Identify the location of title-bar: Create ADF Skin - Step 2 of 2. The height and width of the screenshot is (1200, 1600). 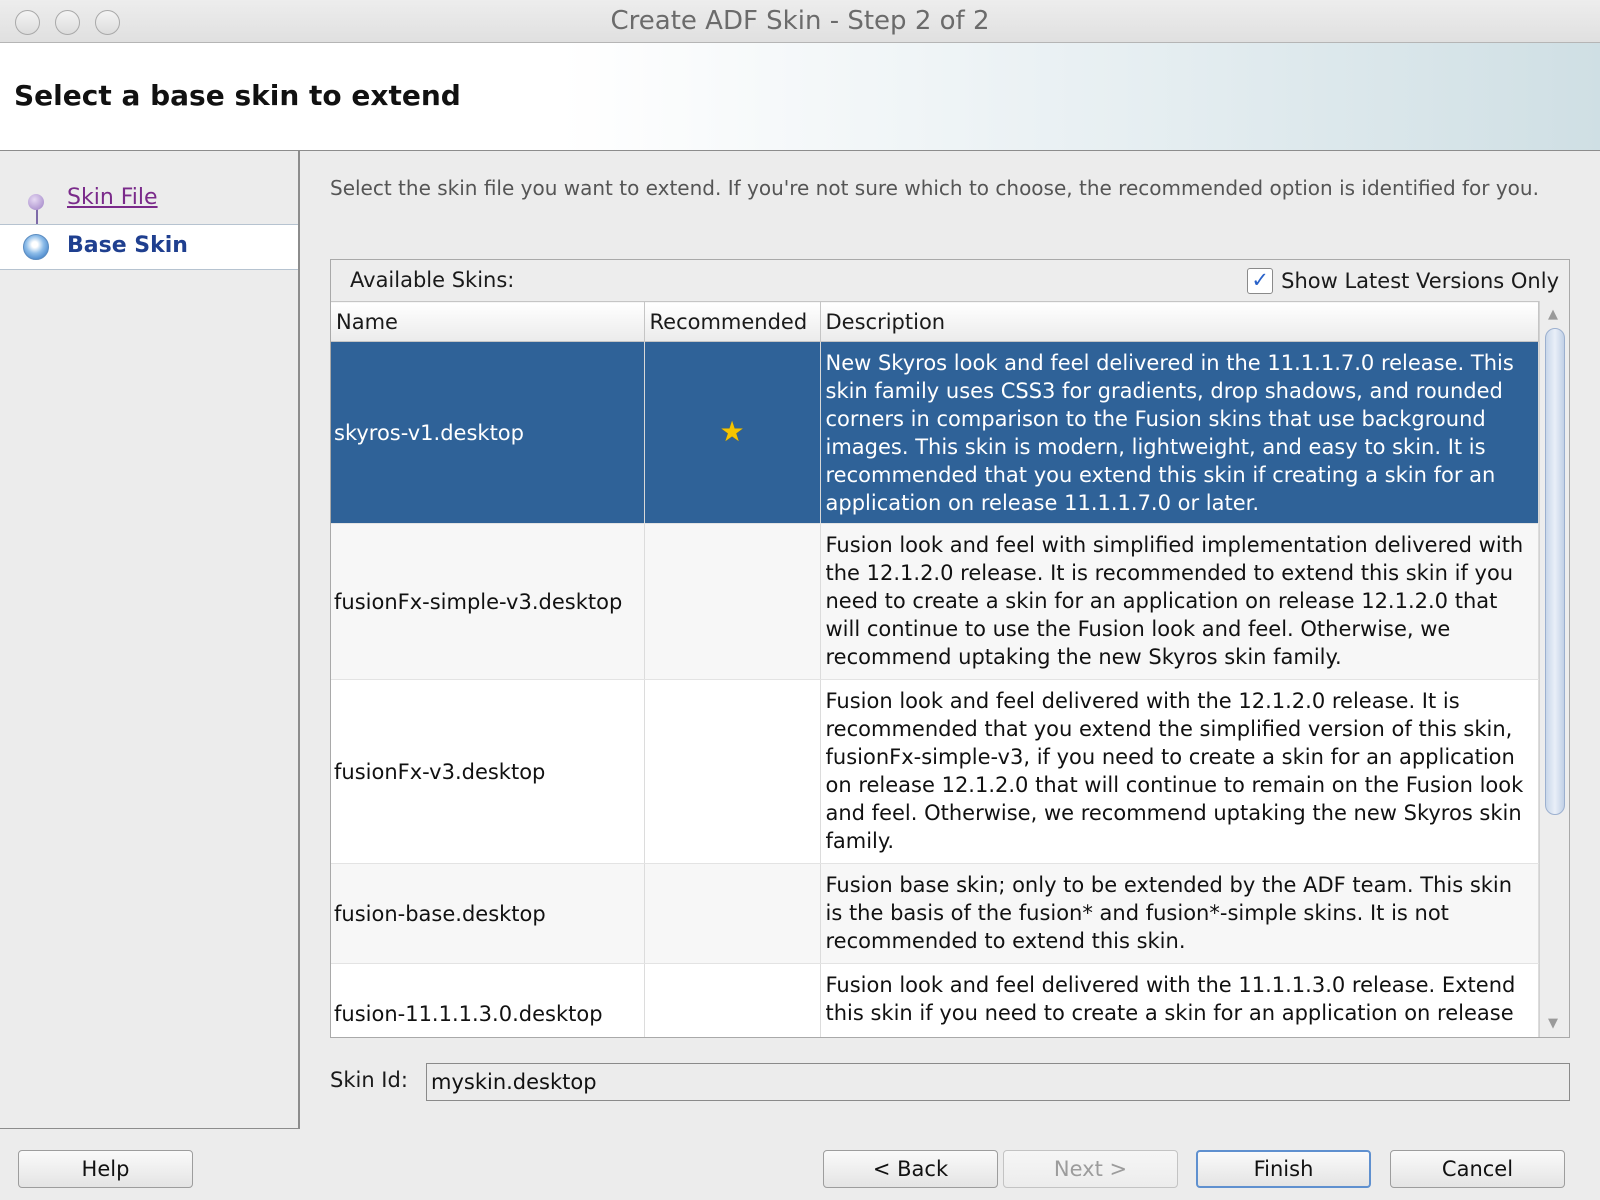
(800, 21).